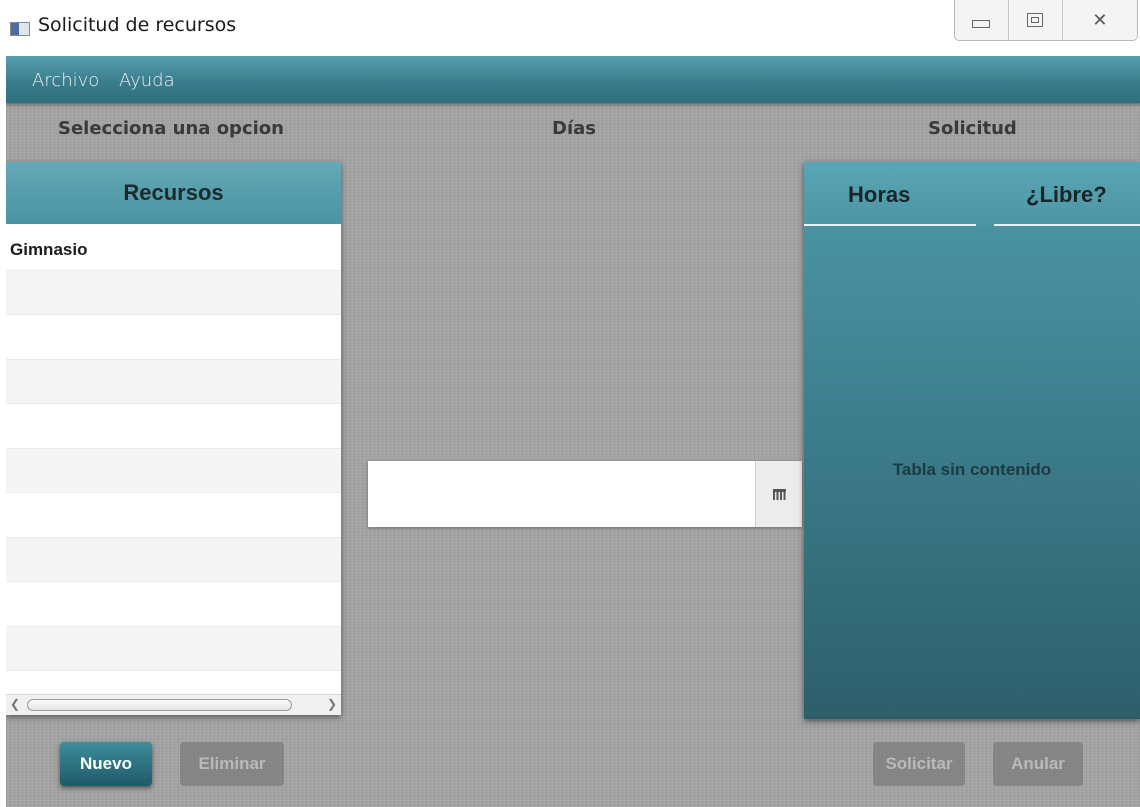  I want to click on maximize-icon, so click(1035, 20).